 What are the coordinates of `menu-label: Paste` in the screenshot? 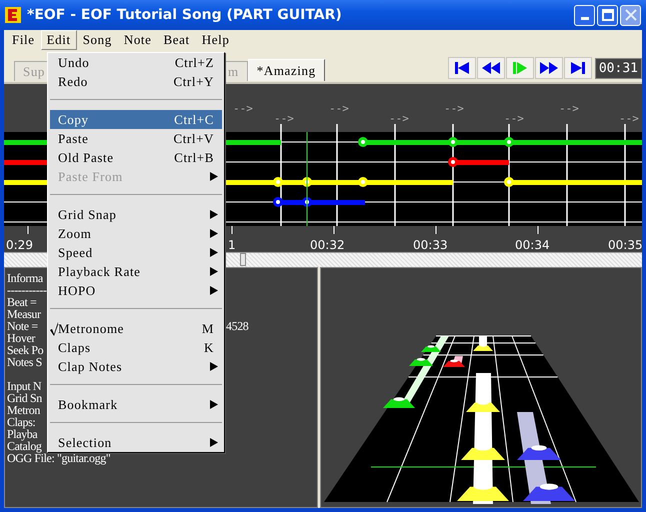 It's located at (74, 138).